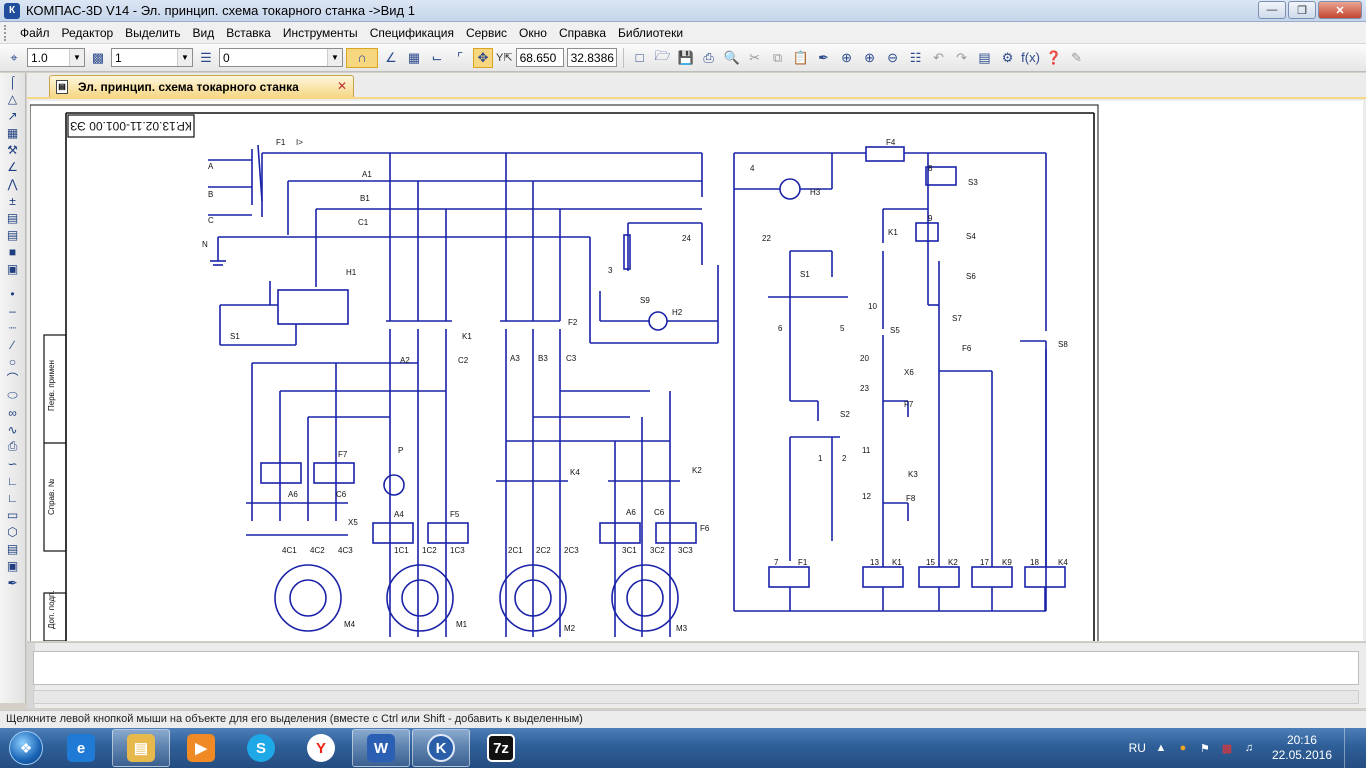 This screenshot has height=768, width=1366. Describe the element at coordinates (696, 668) in the screenshot. I see `command-input` at that location.